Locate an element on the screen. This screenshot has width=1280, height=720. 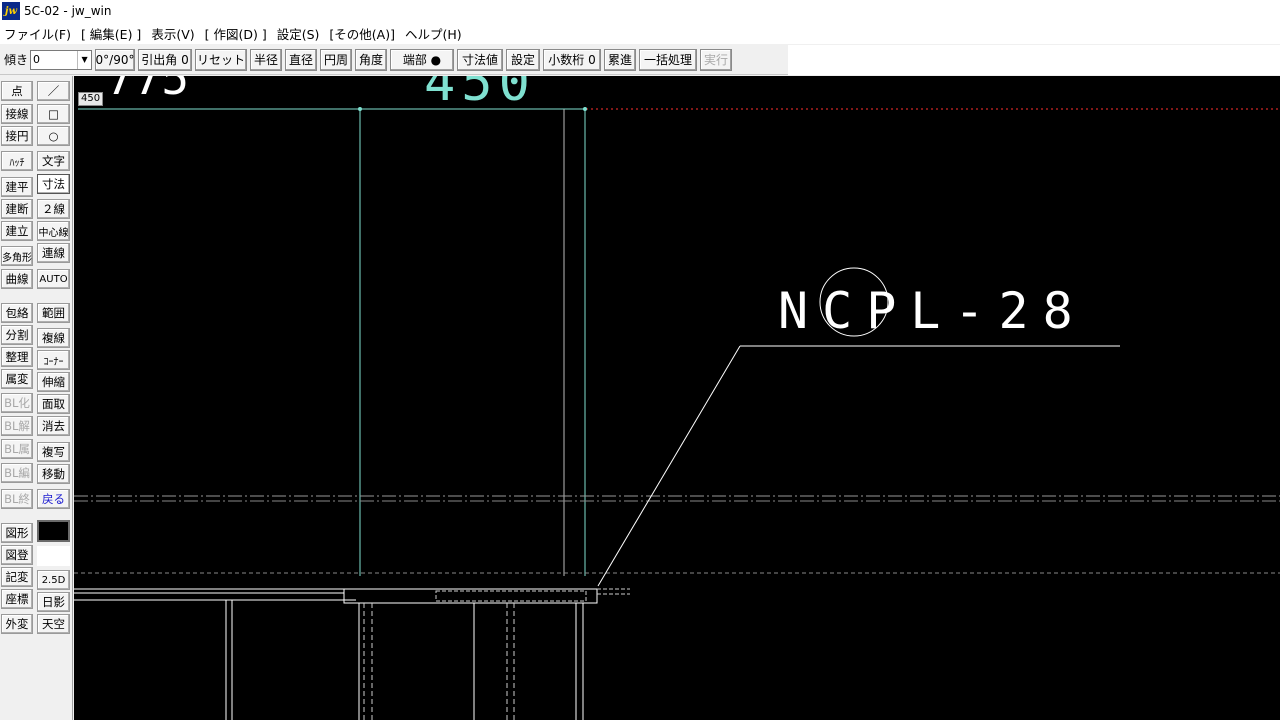
tool-block-edit: BL編 is located at coordinates (17, 473).